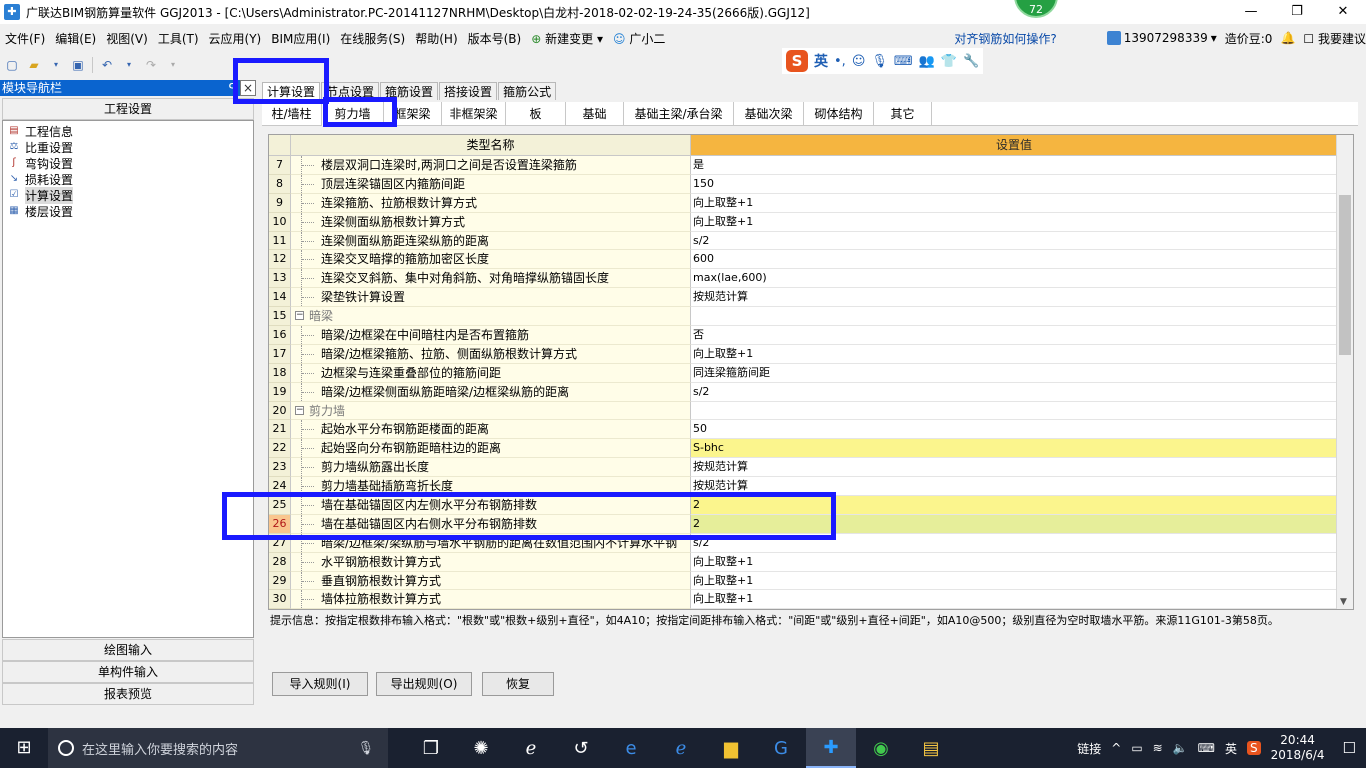 This screenshot has width=1366, height=768. I want to click on subtab-foundation-secondary-beam: 基础次梁, so click(769, 114).